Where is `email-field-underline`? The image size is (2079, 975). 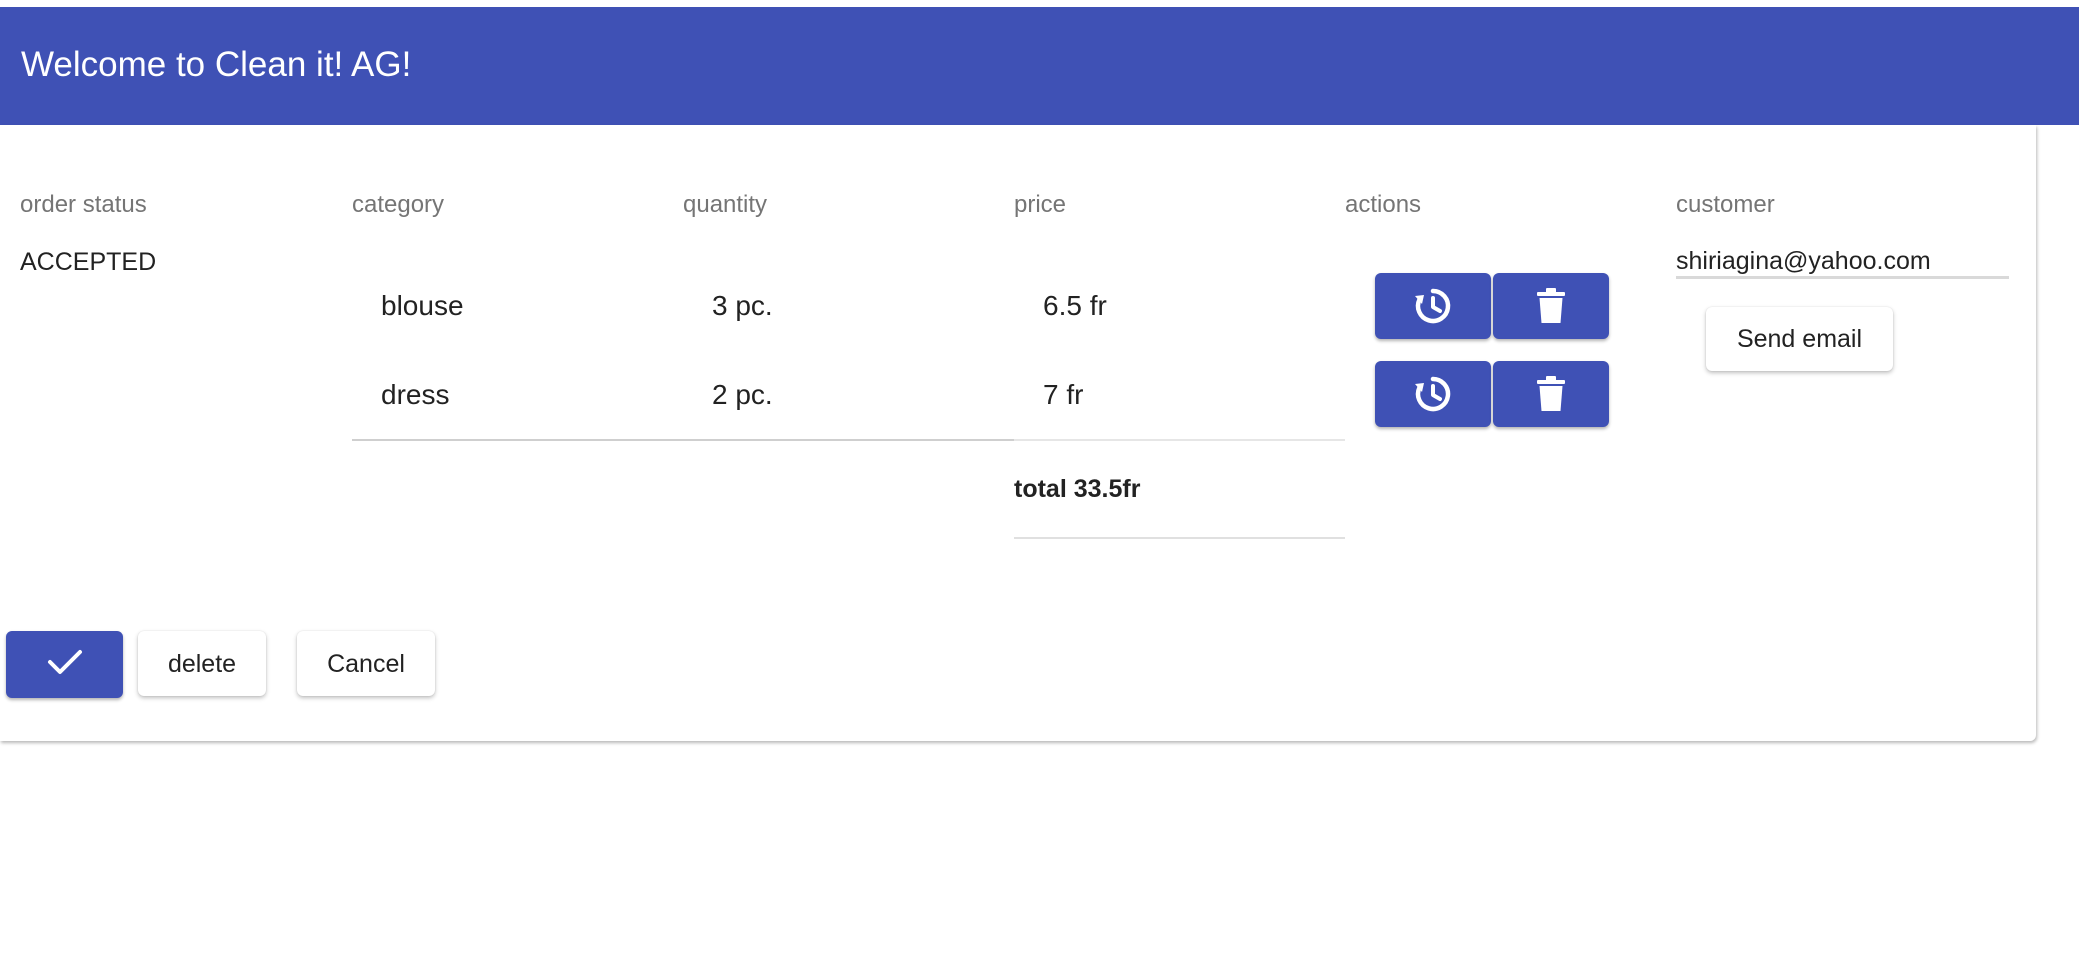
email-field-underline is located at coordinates (1842, 277).